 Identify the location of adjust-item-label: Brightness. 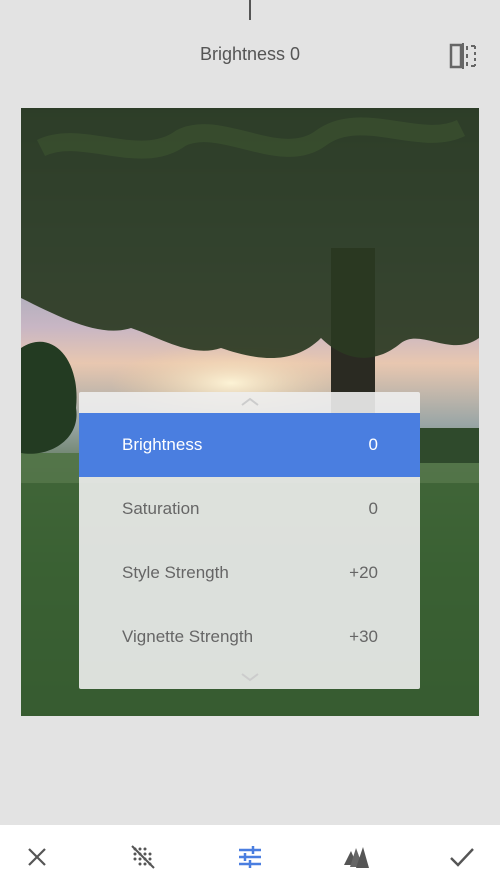
(162, 444).